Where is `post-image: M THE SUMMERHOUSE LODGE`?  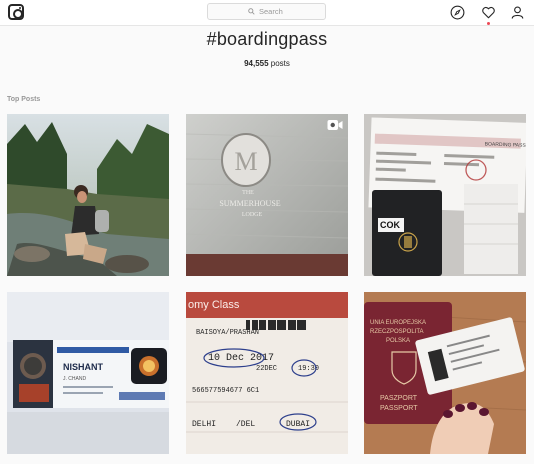 post-image: M THE SUMMERHOUSE LODGE is located at coordinates (267, 195).